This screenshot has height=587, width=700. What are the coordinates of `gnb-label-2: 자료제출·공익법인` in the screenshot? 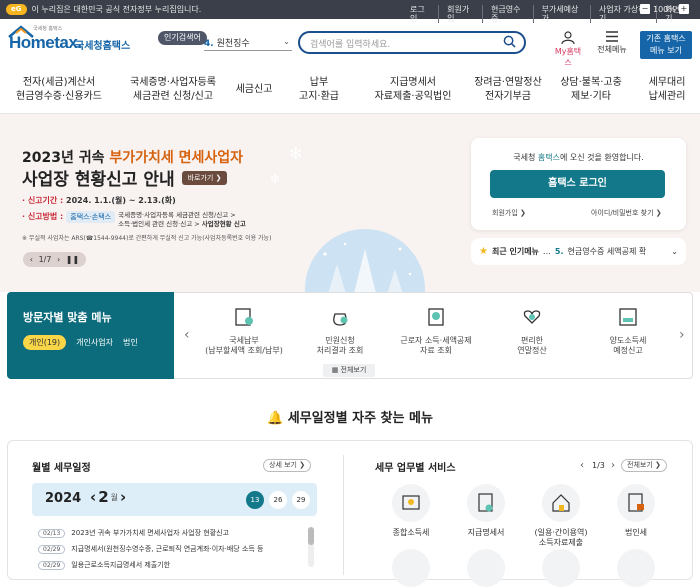 It's located at (413, 96).